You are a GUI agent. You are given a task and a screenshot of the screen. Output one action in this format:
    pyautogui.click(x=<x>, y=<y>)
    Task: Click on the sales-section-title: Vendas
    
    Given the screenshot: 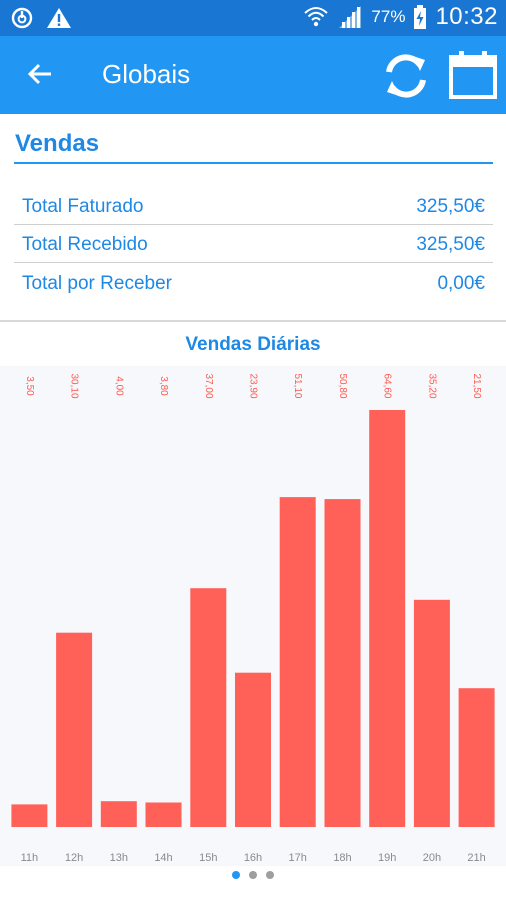 What is the action you would take?
    pyautogui.click(x=57, y=143)
    